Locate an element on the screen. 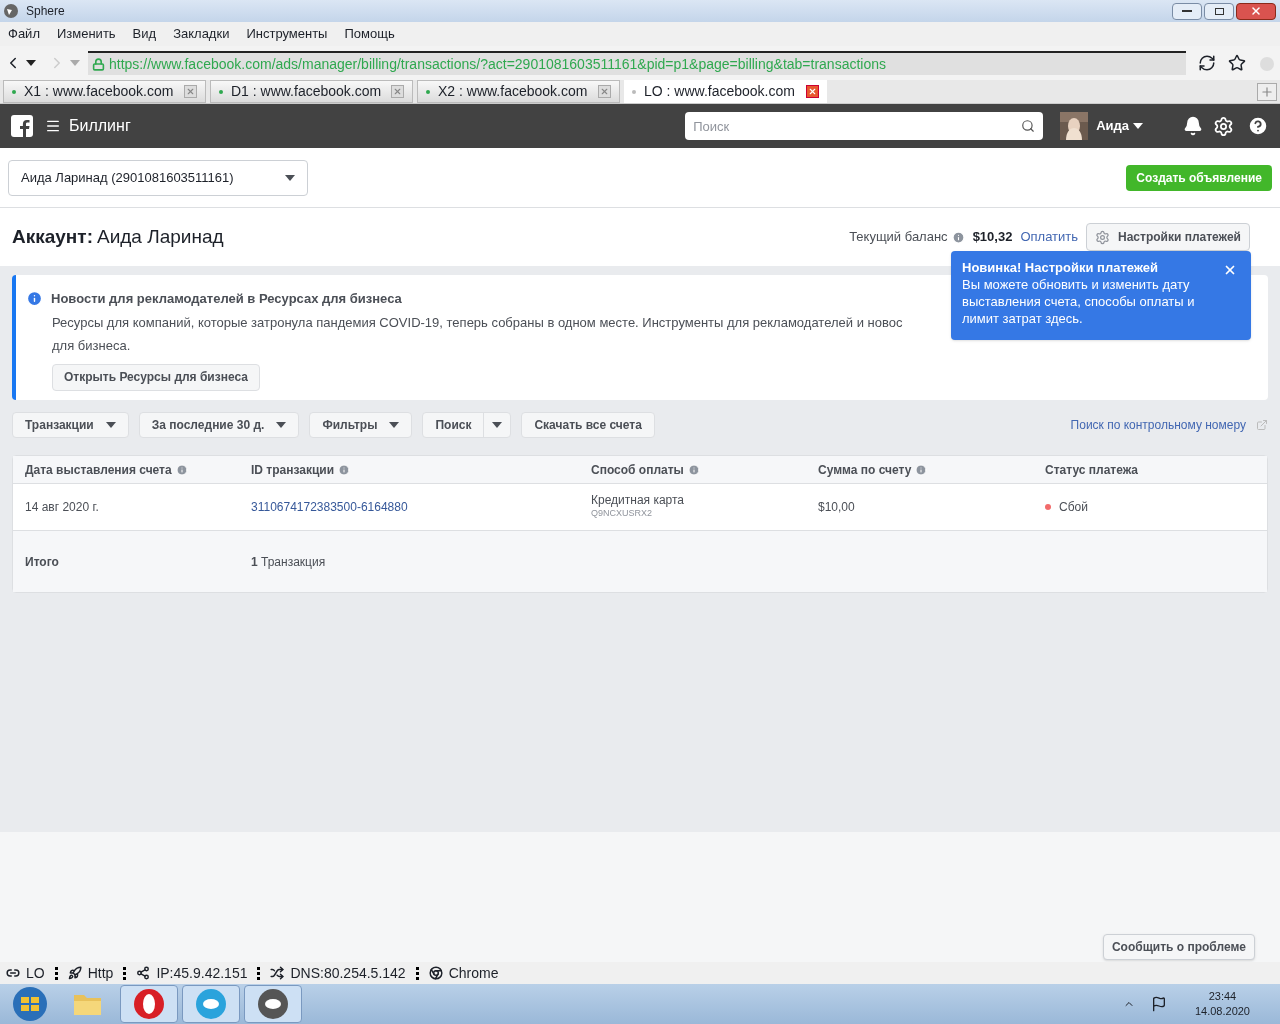 This screenshot has height=1024, width=1280. filter-dropdown: Фильтры is located at coordinates (361, 425).